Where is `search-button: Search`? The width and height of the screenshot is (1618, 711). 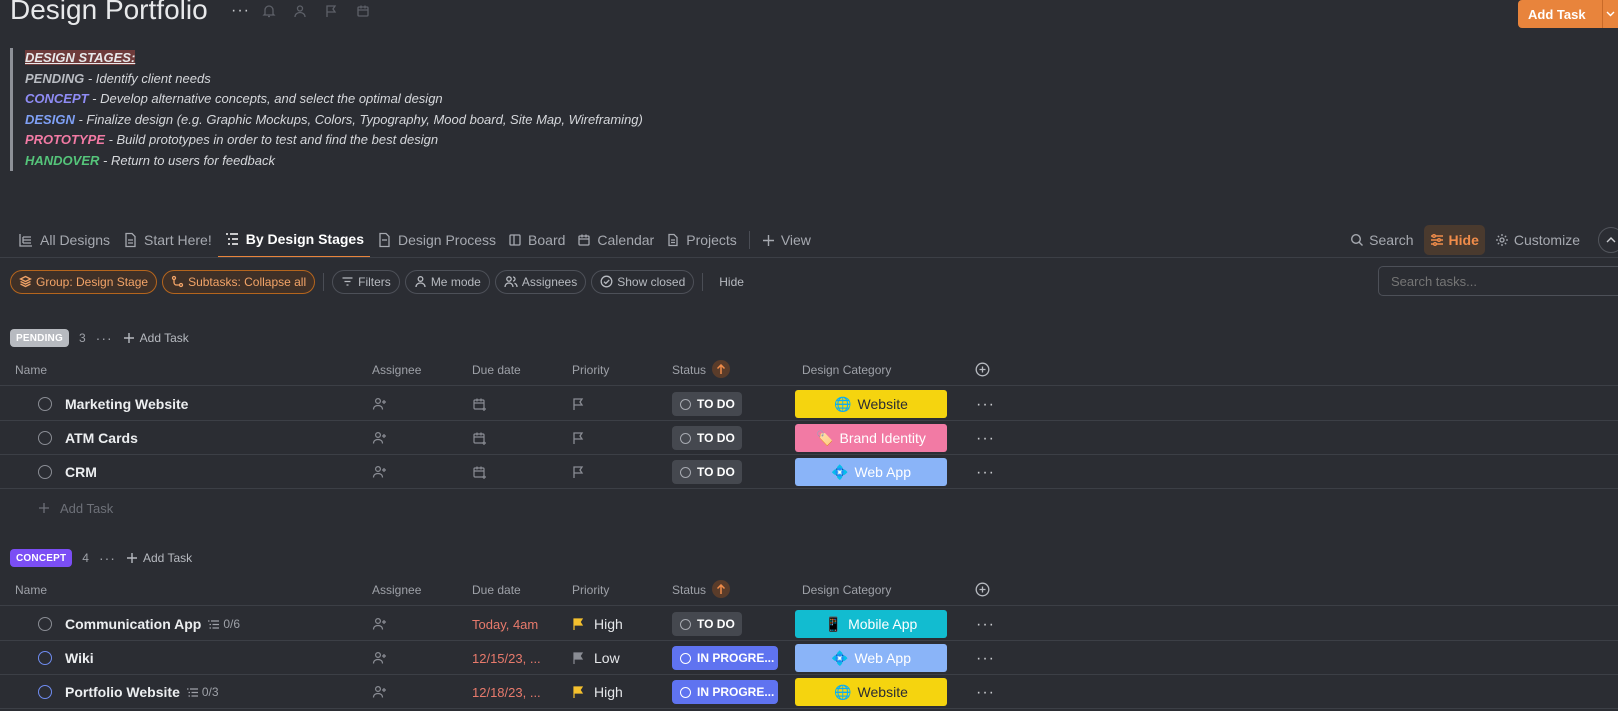 search-button: Search is located at coordinates (1381, 240).